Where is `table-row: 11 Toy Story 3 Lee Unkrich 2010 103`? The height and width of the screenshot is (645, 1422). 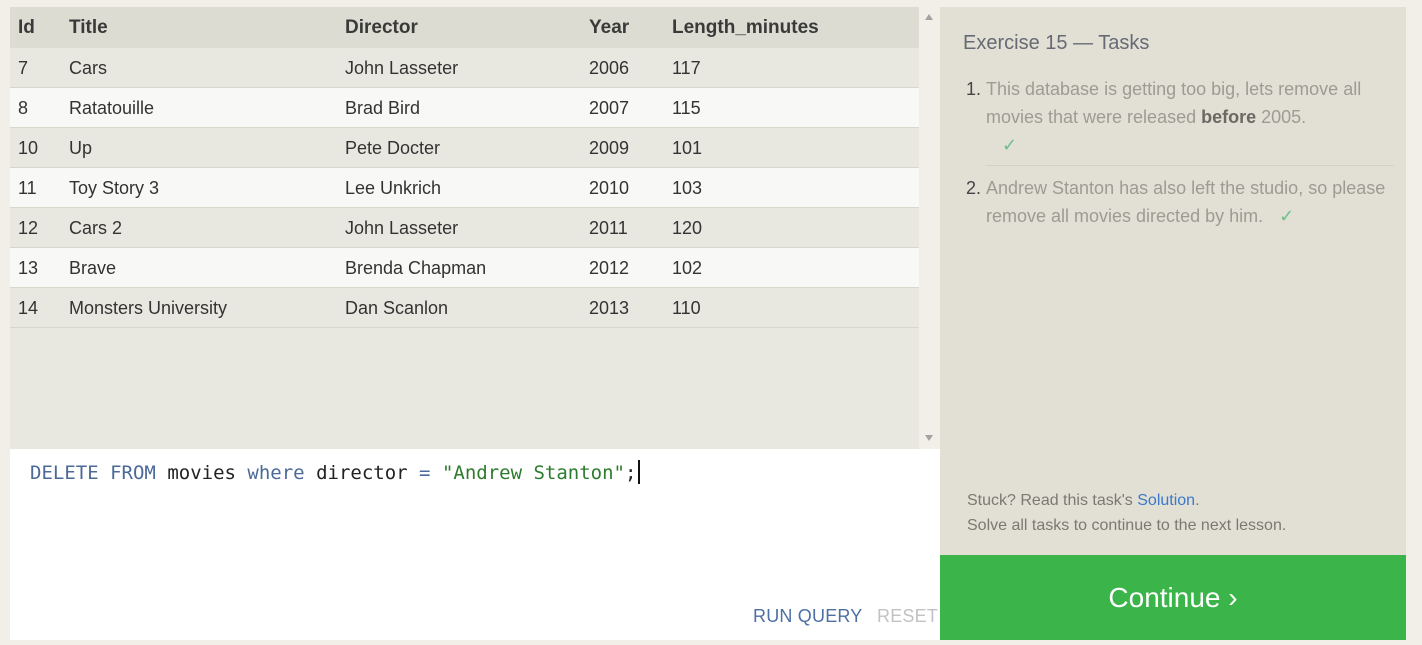 table-row: 11 Toy Story 3 Lee Unkrich 2010 103 is located at coordinates (464, 188).